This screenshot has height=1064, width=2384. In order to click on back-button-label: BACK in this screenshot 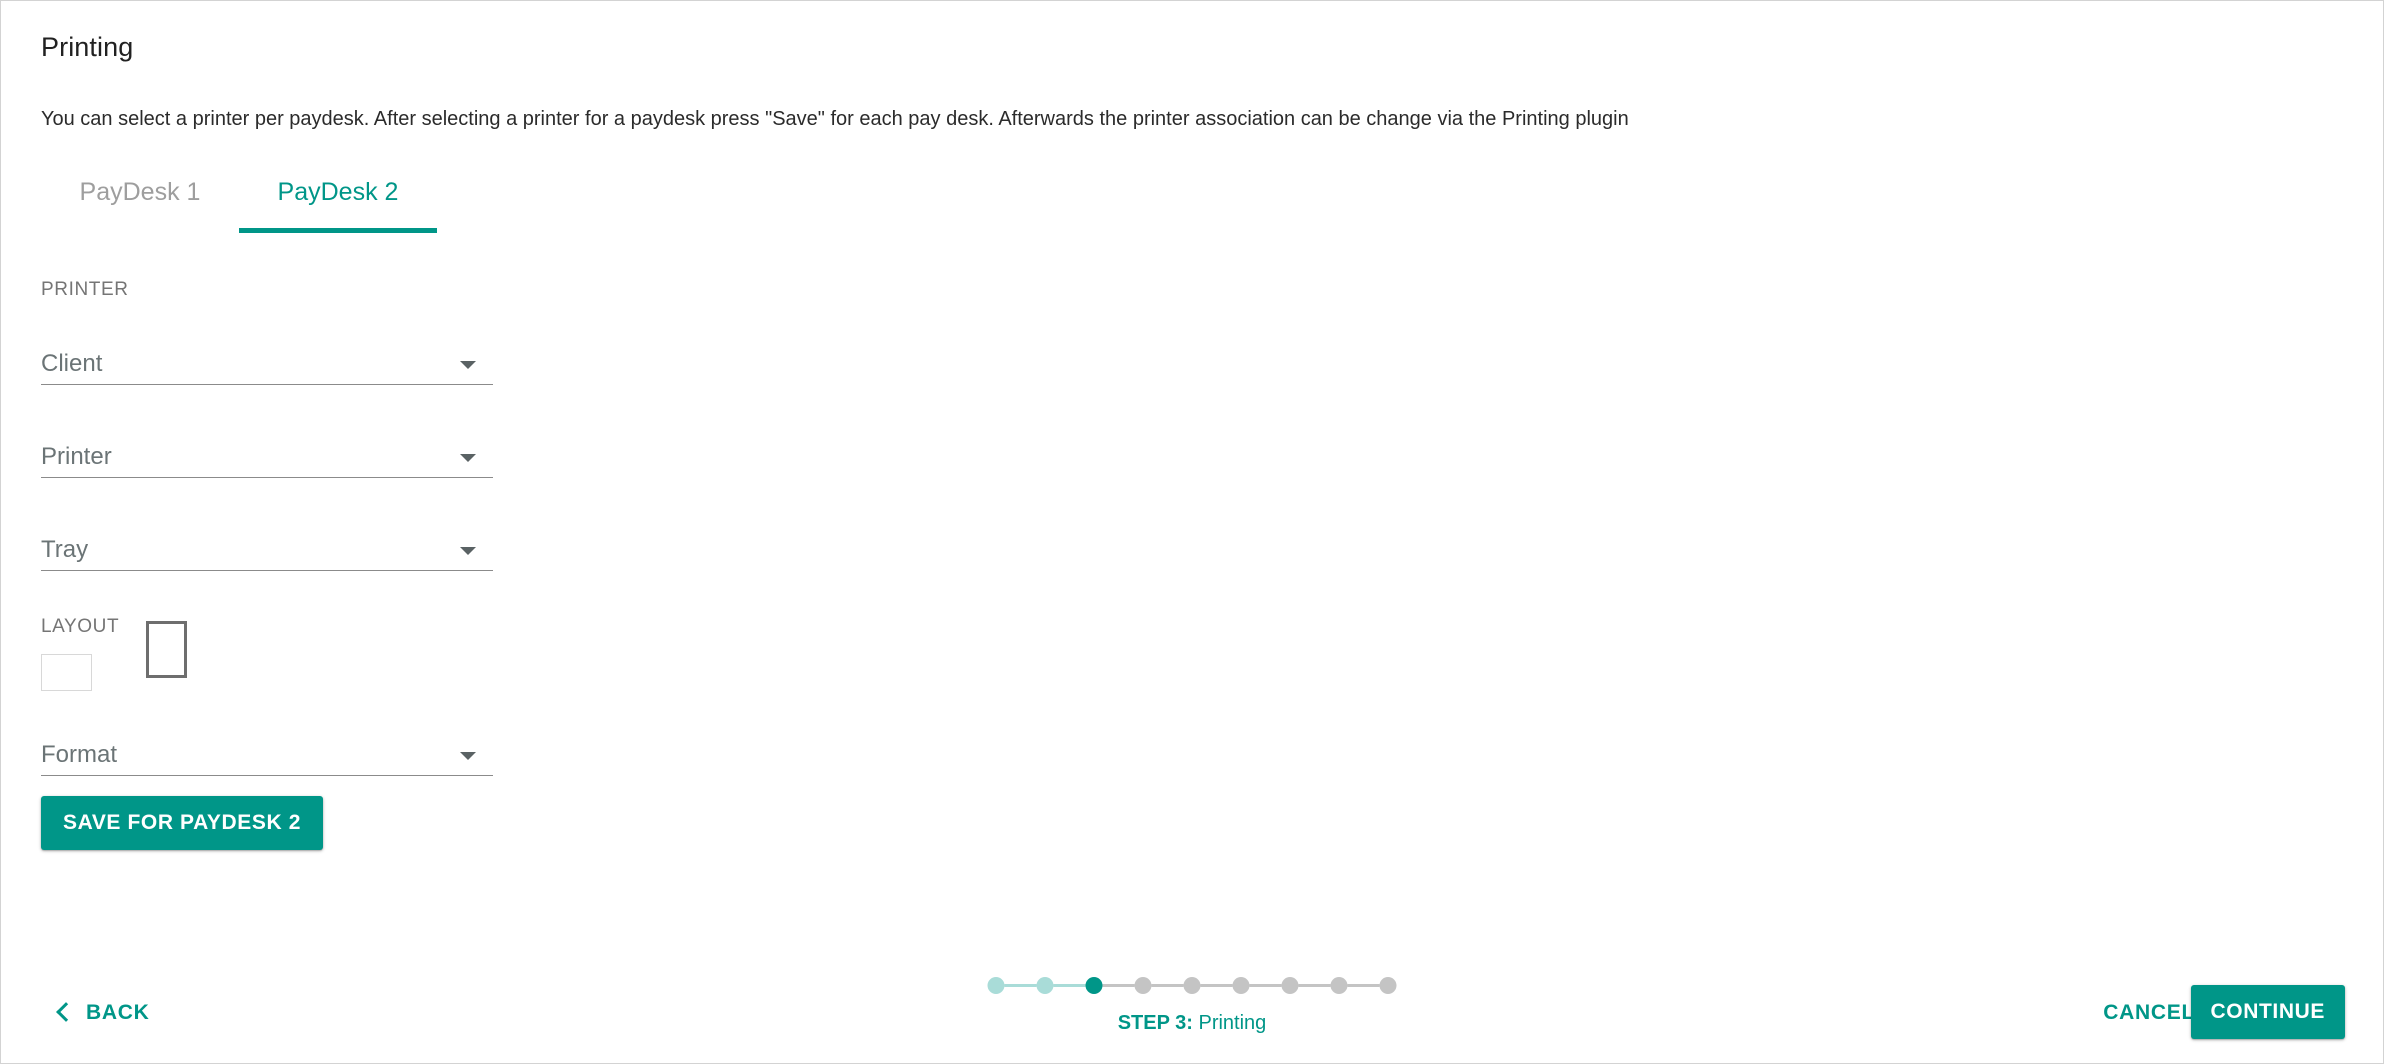, I will do `click(118, 1012)`.